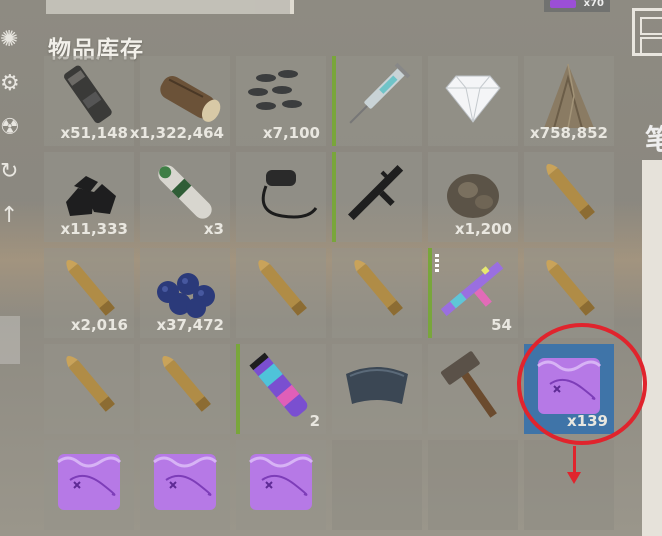  Describe the element at coordinates (483, 229) in the screenshot. I see `item-quantity: x1,200` at that location.